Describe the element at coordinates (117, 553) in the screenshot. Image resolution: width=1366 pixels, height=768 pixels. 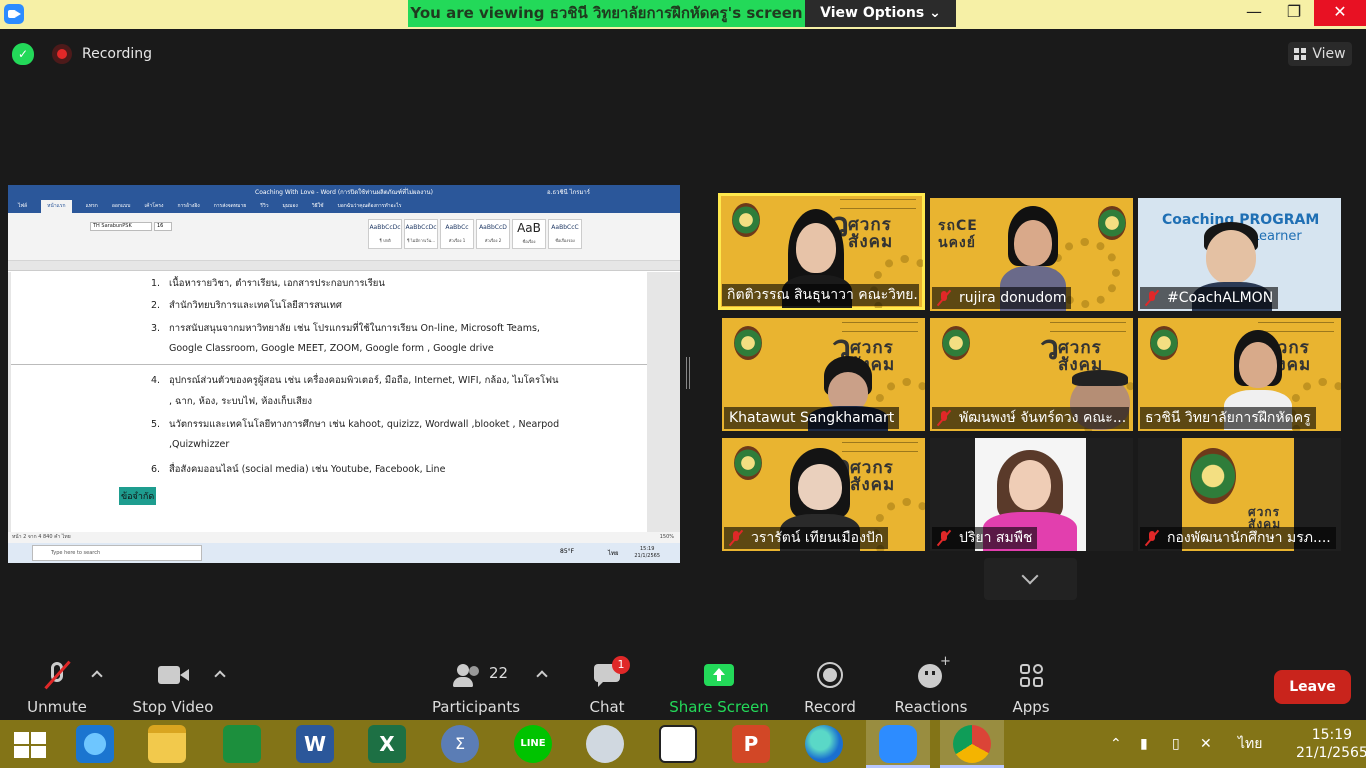
I see `remote-search-box: Type here to search` at that location.